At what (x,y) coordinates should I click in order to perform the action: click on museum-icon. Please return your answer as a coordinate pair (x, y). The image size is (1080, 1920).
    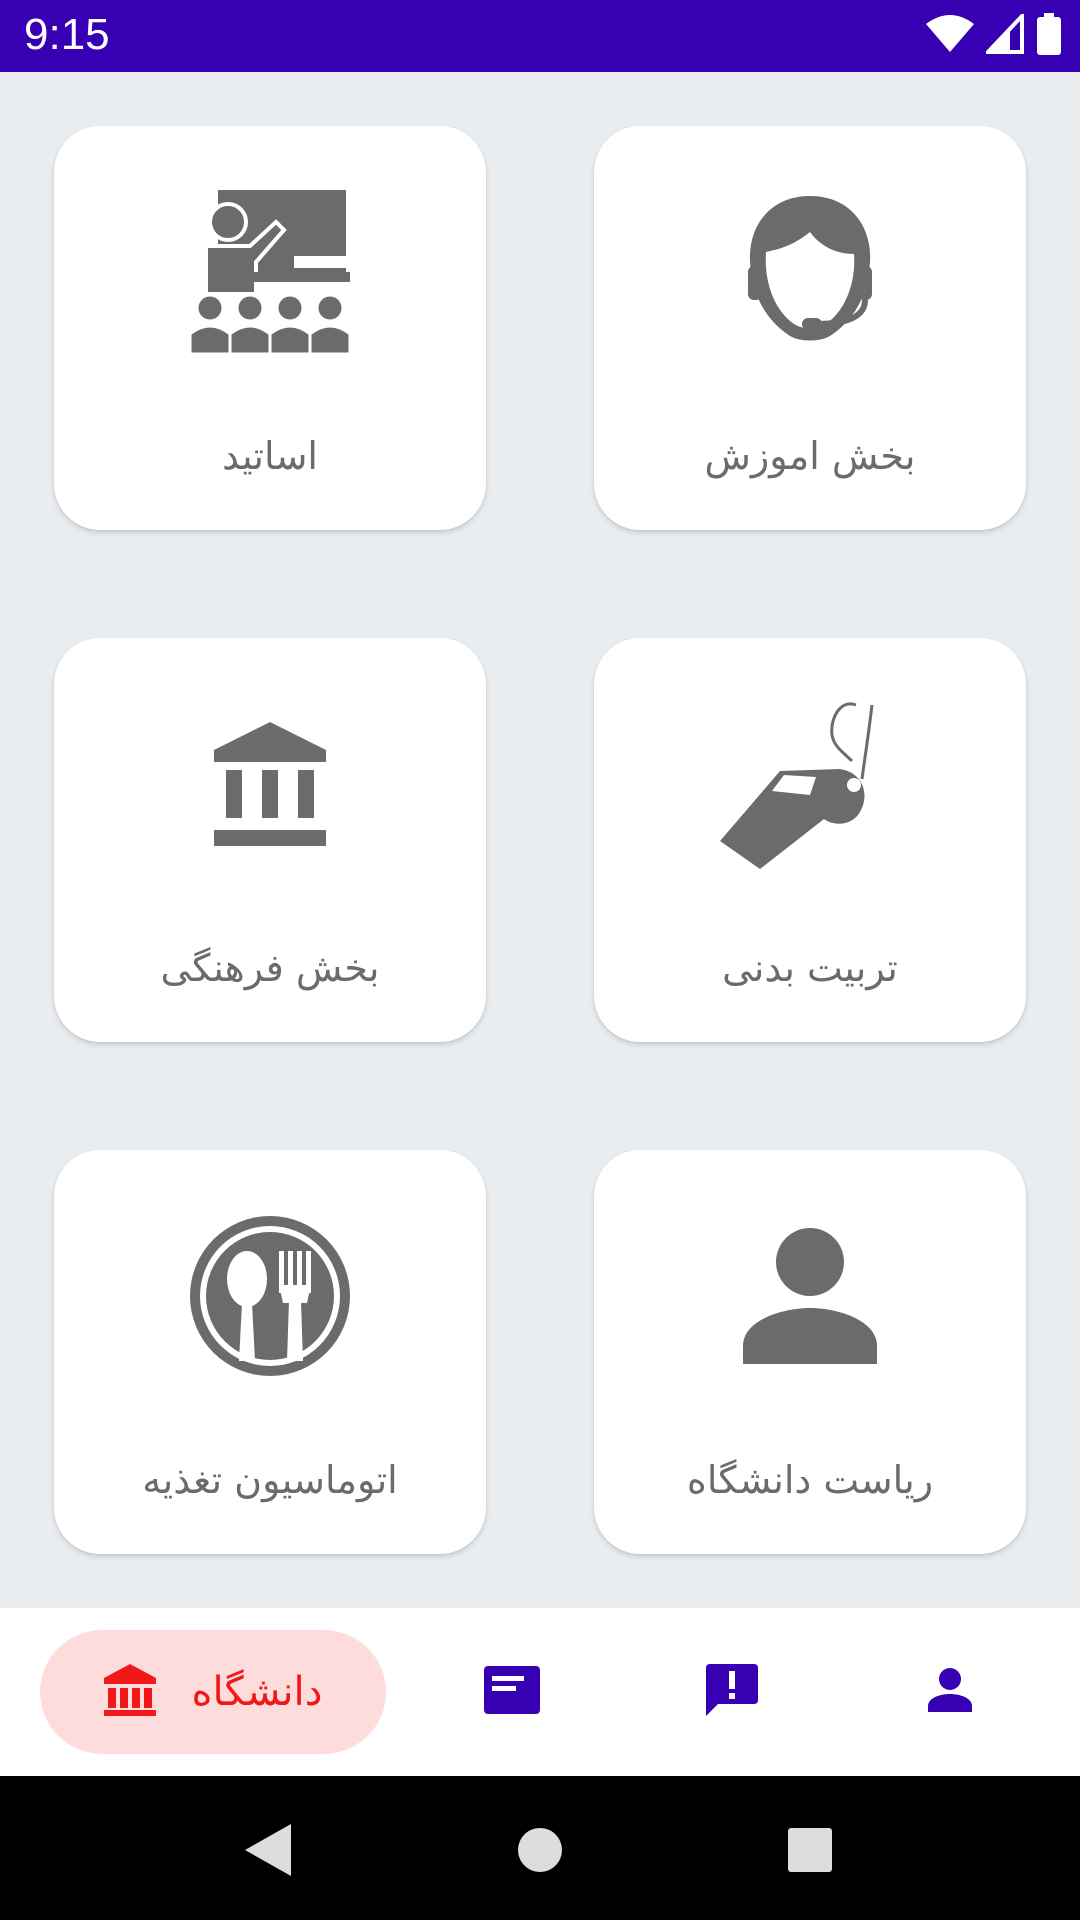
    Looking at the image, I should click on (270, 784).